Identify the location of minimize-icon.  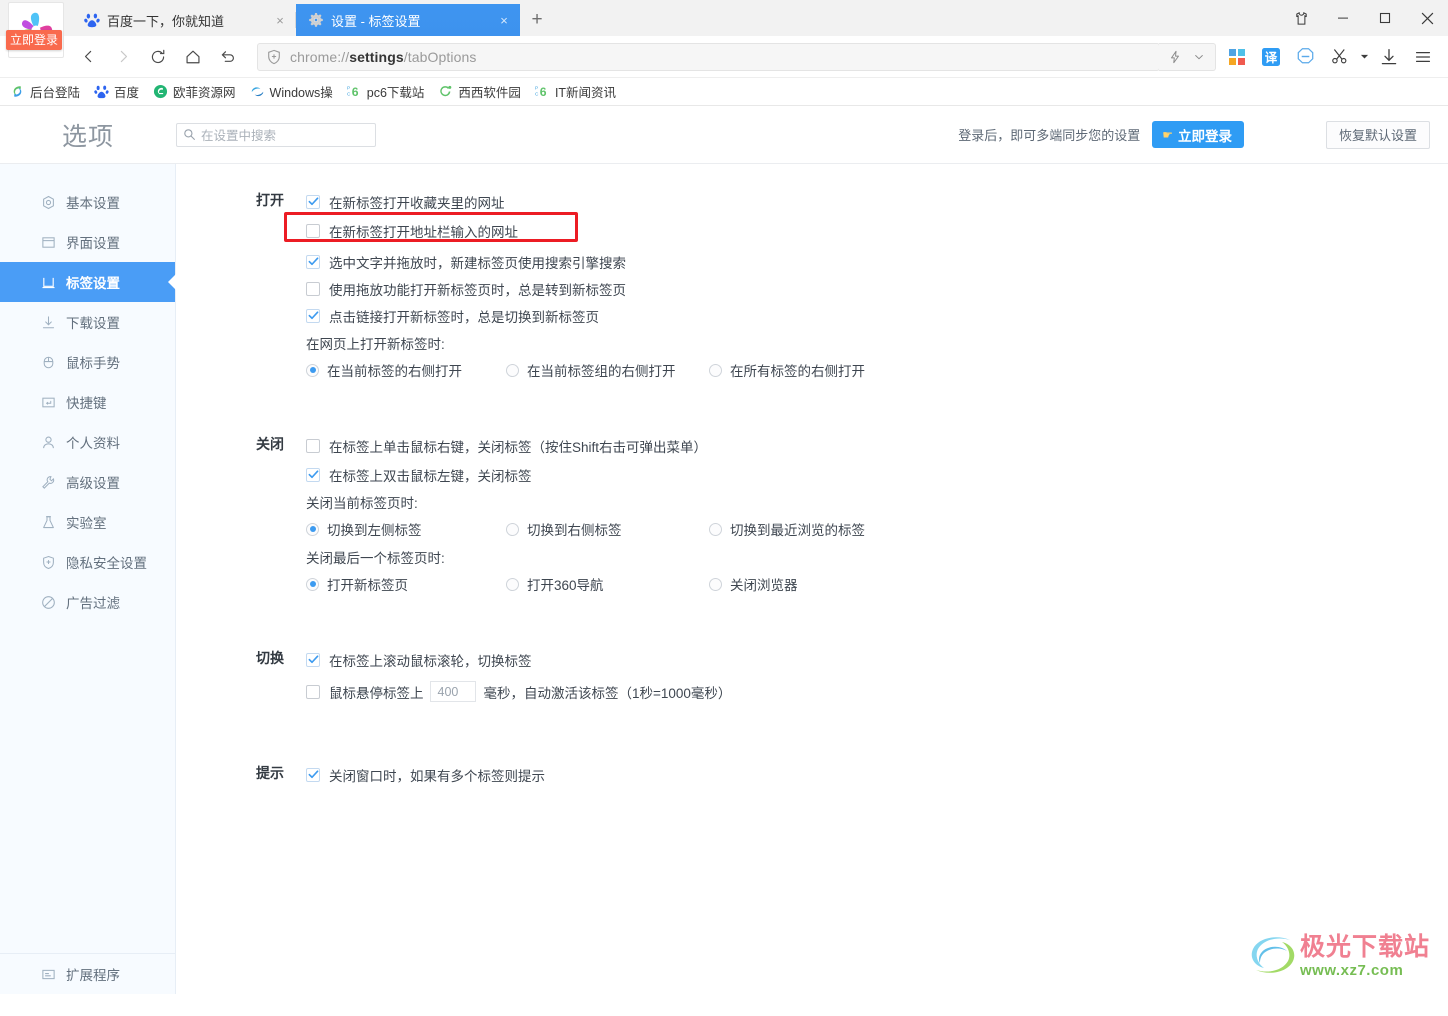
(1343, 18).